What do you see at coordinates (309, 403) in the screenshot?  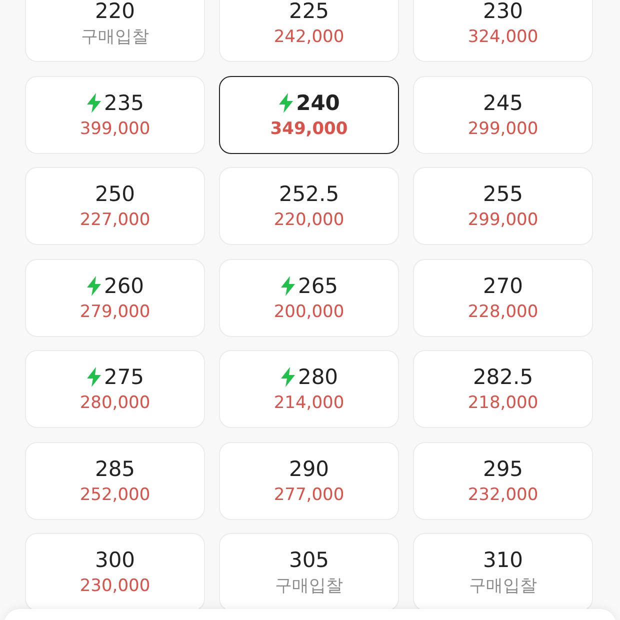 I see `price-label: 214,000` at bounding box center [309, 403].